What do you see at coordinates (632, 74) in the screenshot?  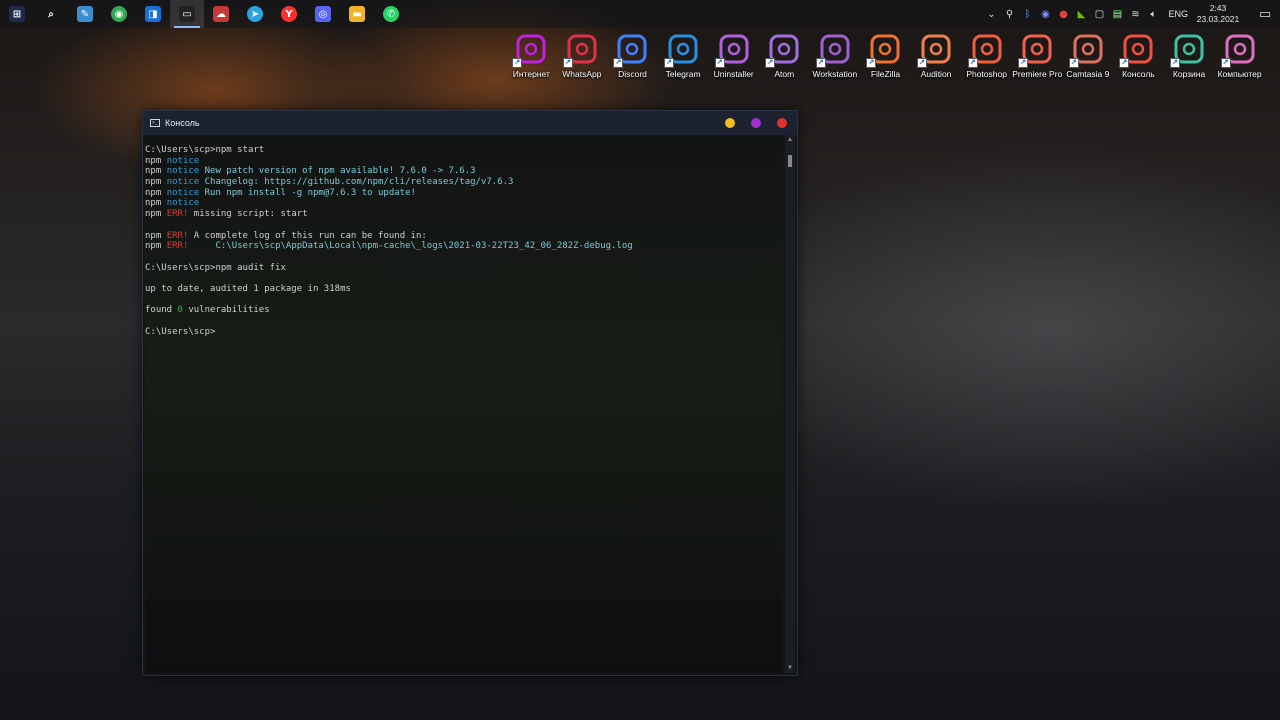 I see `desktop-shortcut-label: Discord` at bounding box center [632, 74].